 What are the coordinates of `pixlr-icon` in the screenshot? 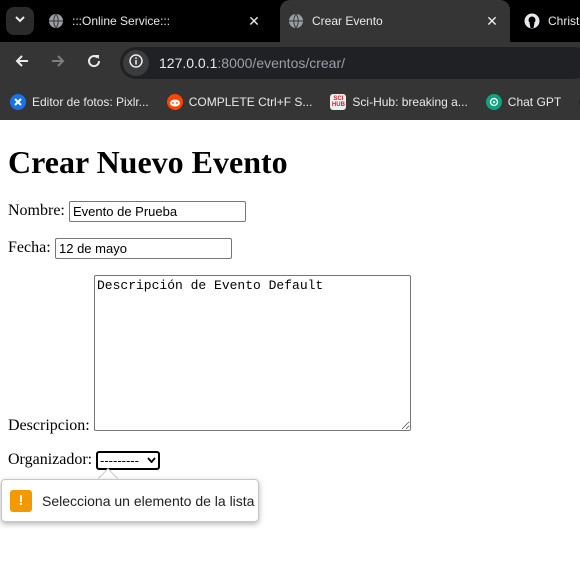 It's located at (18, 102).